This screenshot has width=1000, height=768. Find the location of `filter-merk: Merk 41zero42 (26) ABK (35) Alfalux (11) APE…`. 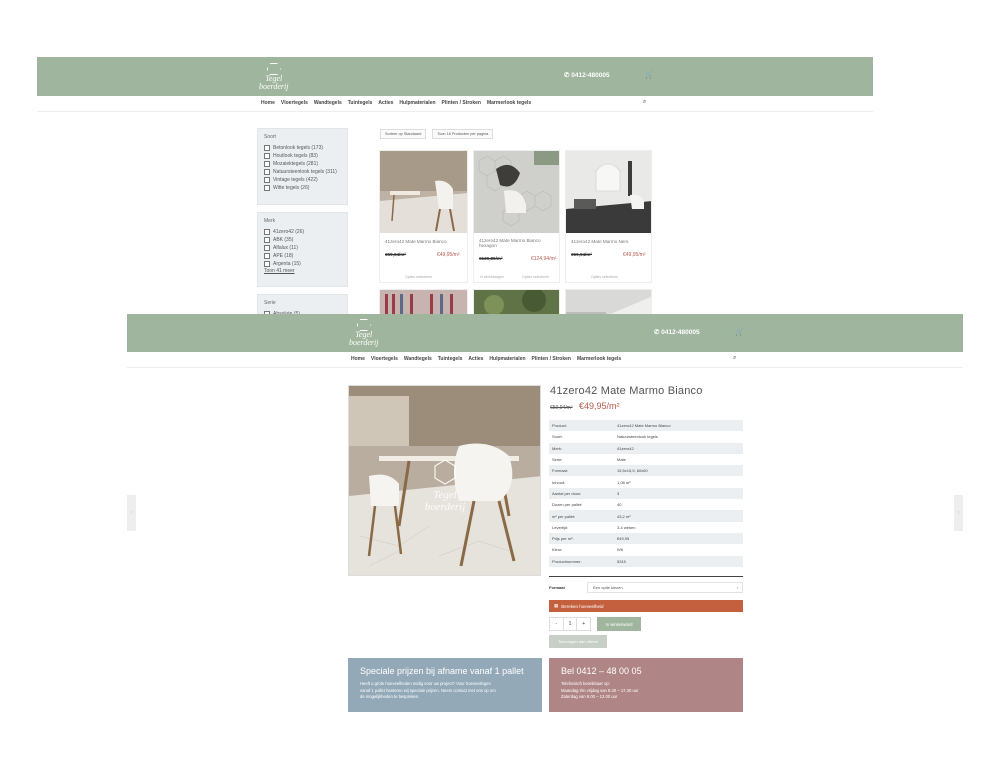

filter-merk: Merk 41zero42 (26) ABK (35) Alfalux (11) APE… is located at coordinates (302, 249).